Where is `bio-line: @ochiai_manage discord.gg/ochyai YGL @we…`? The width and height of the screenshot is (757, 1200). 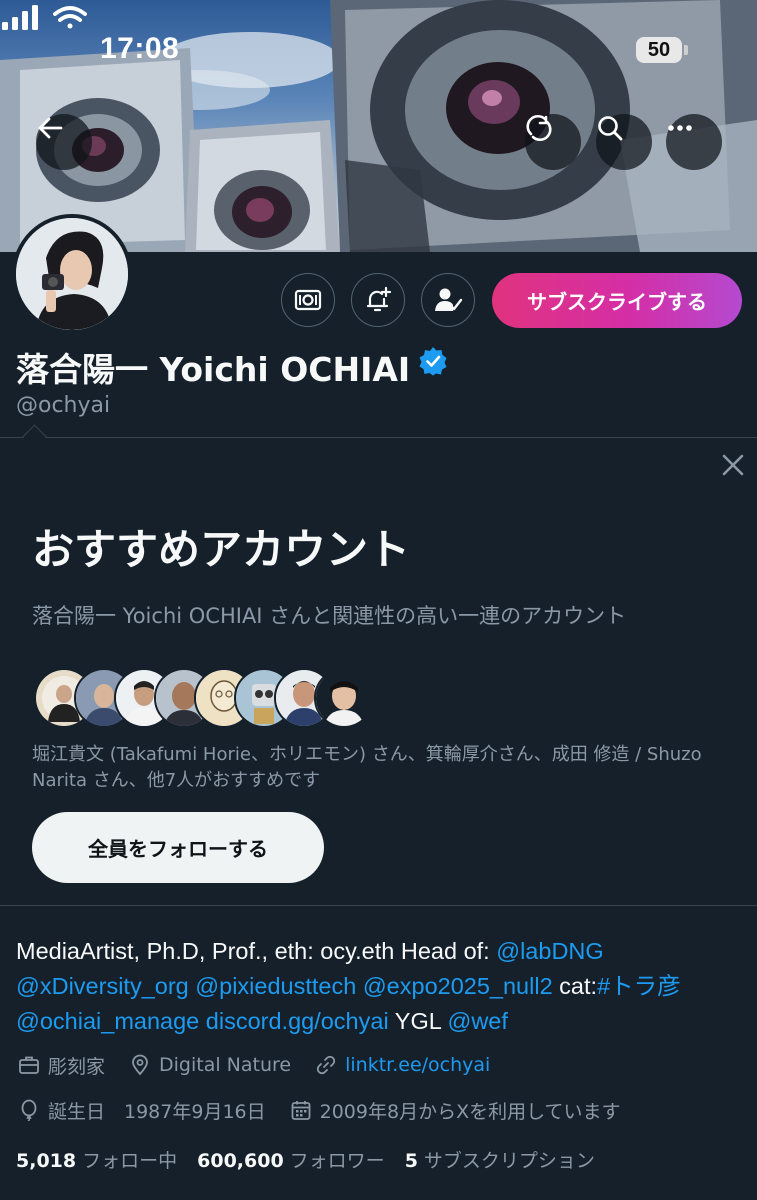 bio-line: @ochiai_manage discord.gg/ochyai YGL @we… is located at coordinates (381, 1021).